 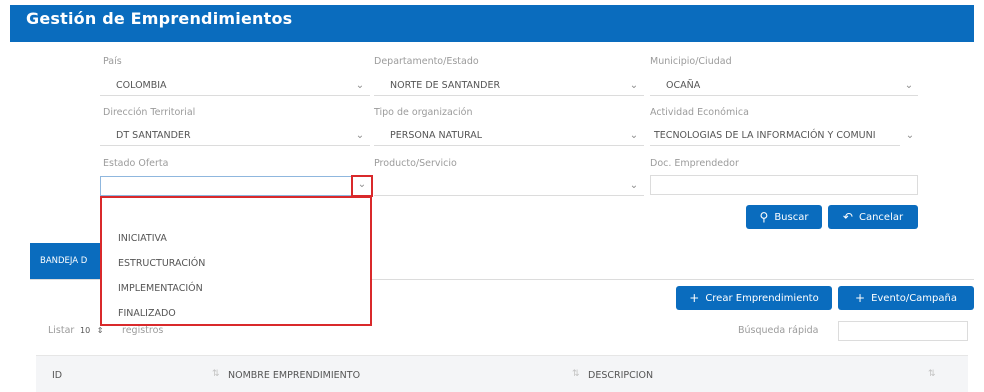 What do you see at coordinates (691, 61) in the screenshot?
I see `municipio-label: Municipio/Ciudad` at bounding box center [691, 61].